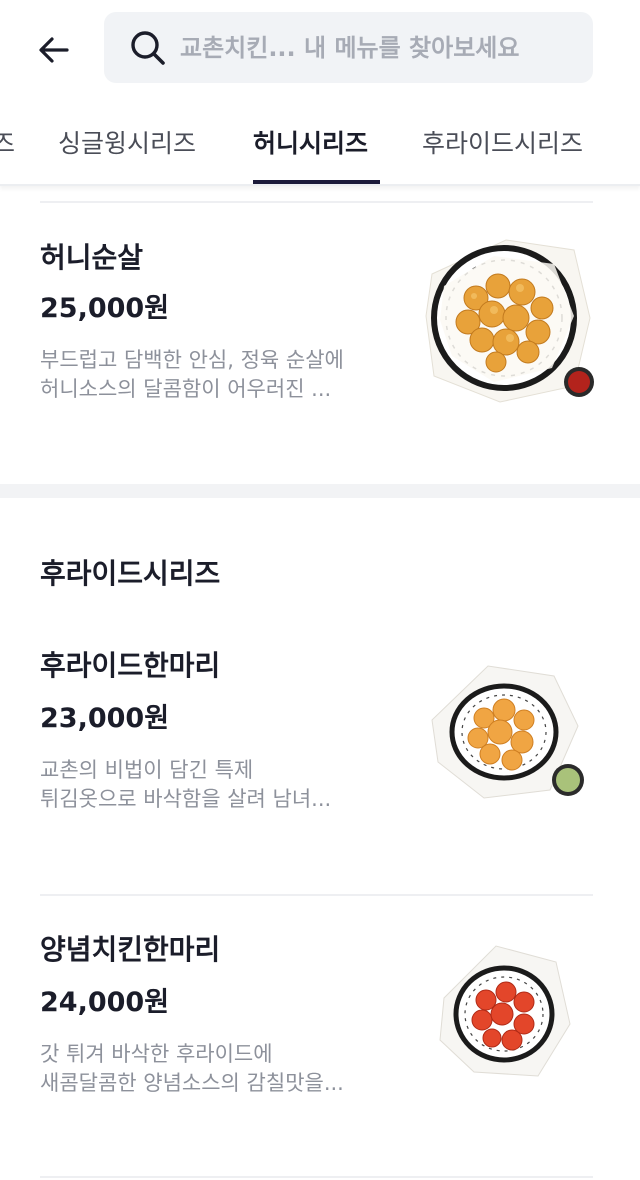 The image size is (640, 1180). I want to click on tab-fried-series: 후라이드시리즈, so click(502, 142).